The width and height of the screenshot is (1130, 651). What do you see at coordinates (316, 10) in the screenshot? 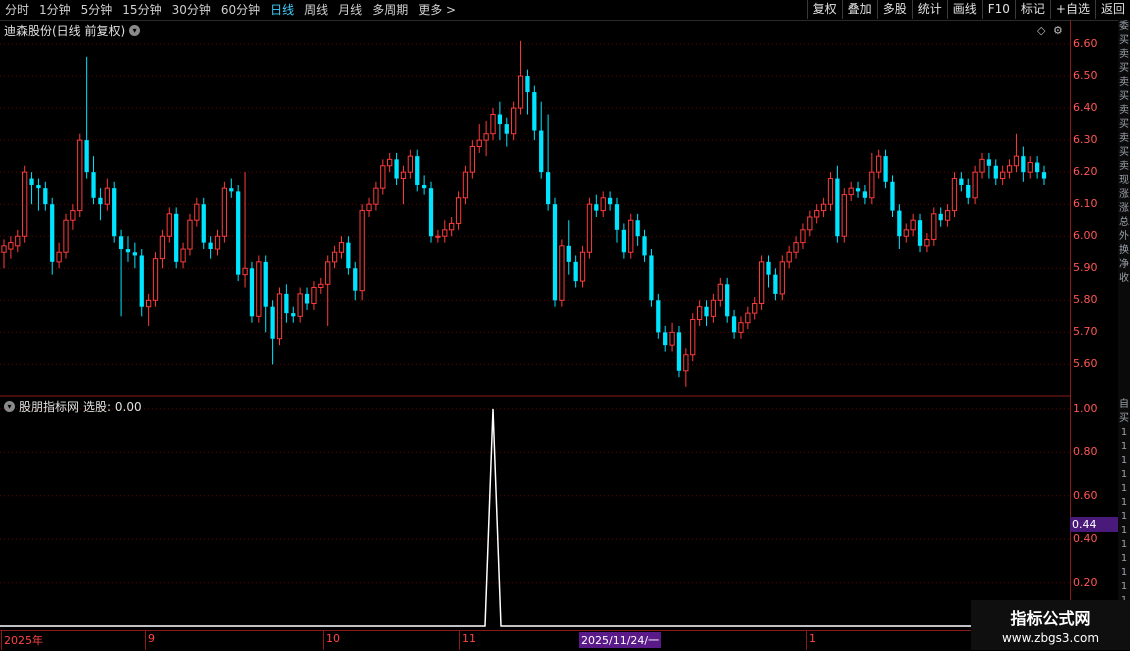
I see `period-tab-7: 周线` at bounding box center [316, 10].